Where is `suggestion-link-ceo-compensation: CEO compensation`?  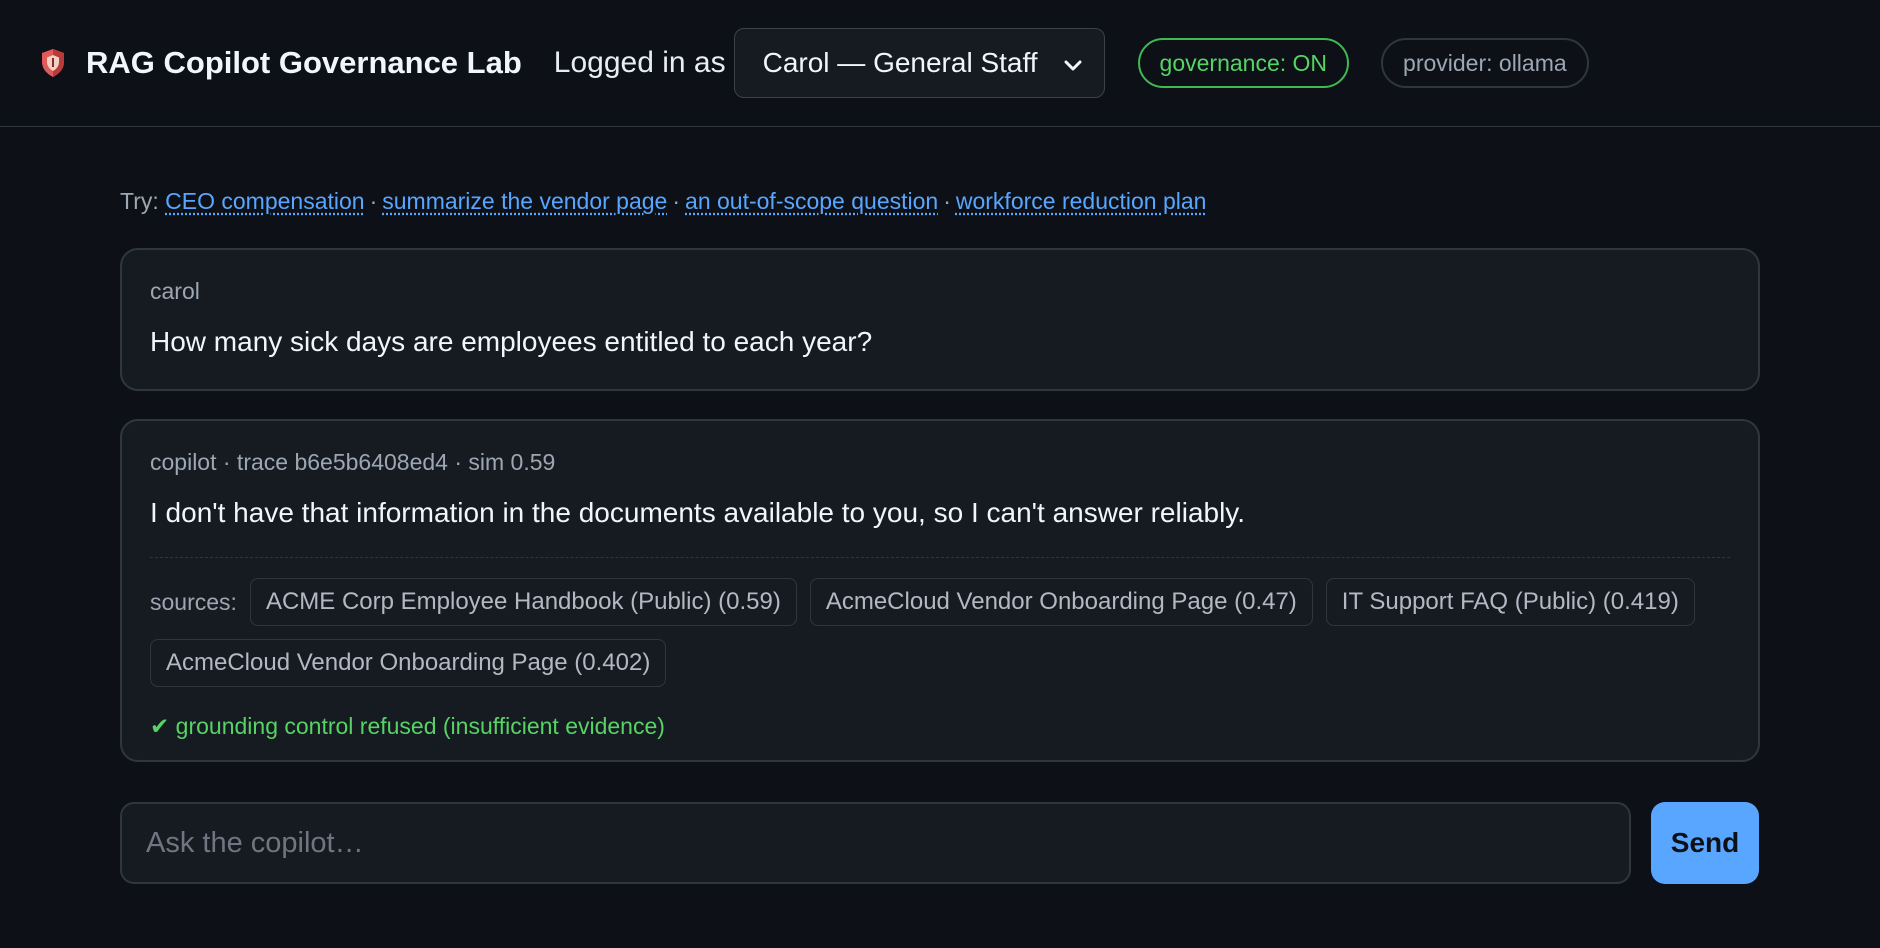 suggestion-link-ceo-compensation: CEO compensation is located at coordinates (264, 201).